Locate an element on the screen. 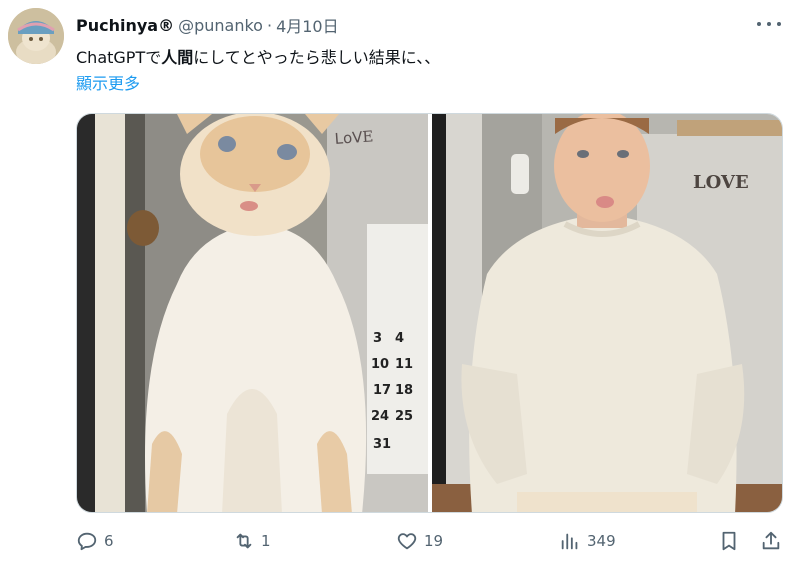 The height and width of the screenshot is (571, 799). svg-text: ᒪ𝗈ᐯE is located at coordinates (354, 137).